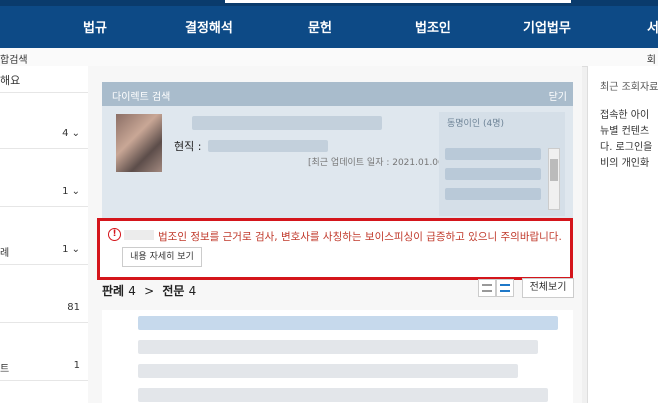 This screenshot has height=403, width=658. I want to click on profile-photo, so click(139, 143).